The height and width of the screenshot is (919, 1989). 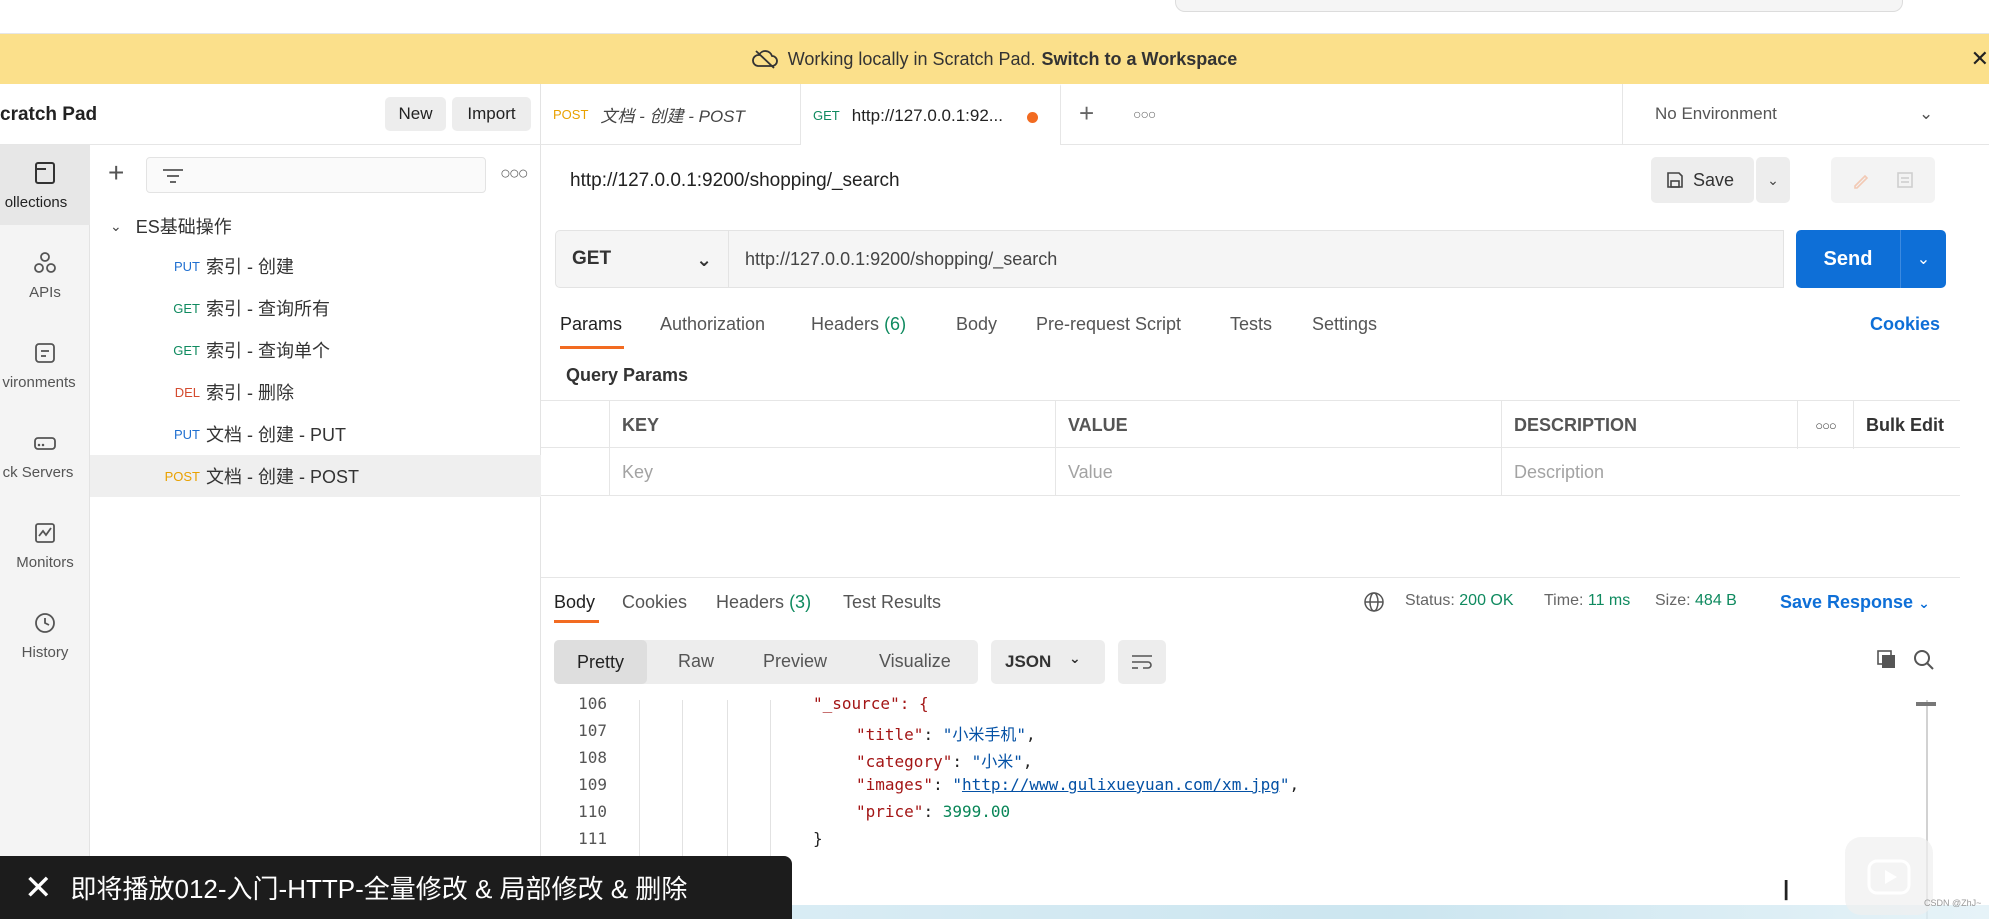 What do you see at coordinates (396, 887) in the screenshot?
I see `up-next-toast: ✕ 即将播放012-入门-HTTP-全量修改 & 局部修改 & 删除` at bounding box center [396, 887].